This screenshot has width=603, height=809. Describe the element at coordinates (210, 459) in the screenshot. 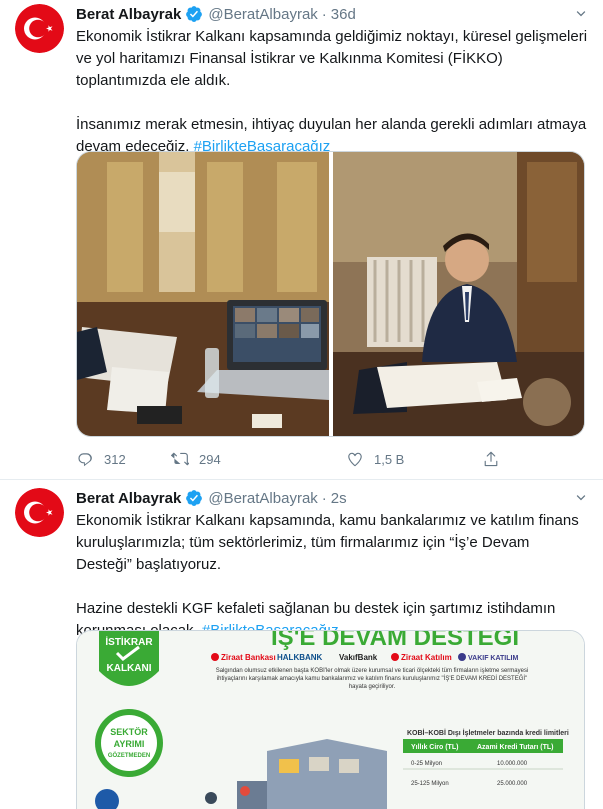

I see `retweet-count: 294` at that location.